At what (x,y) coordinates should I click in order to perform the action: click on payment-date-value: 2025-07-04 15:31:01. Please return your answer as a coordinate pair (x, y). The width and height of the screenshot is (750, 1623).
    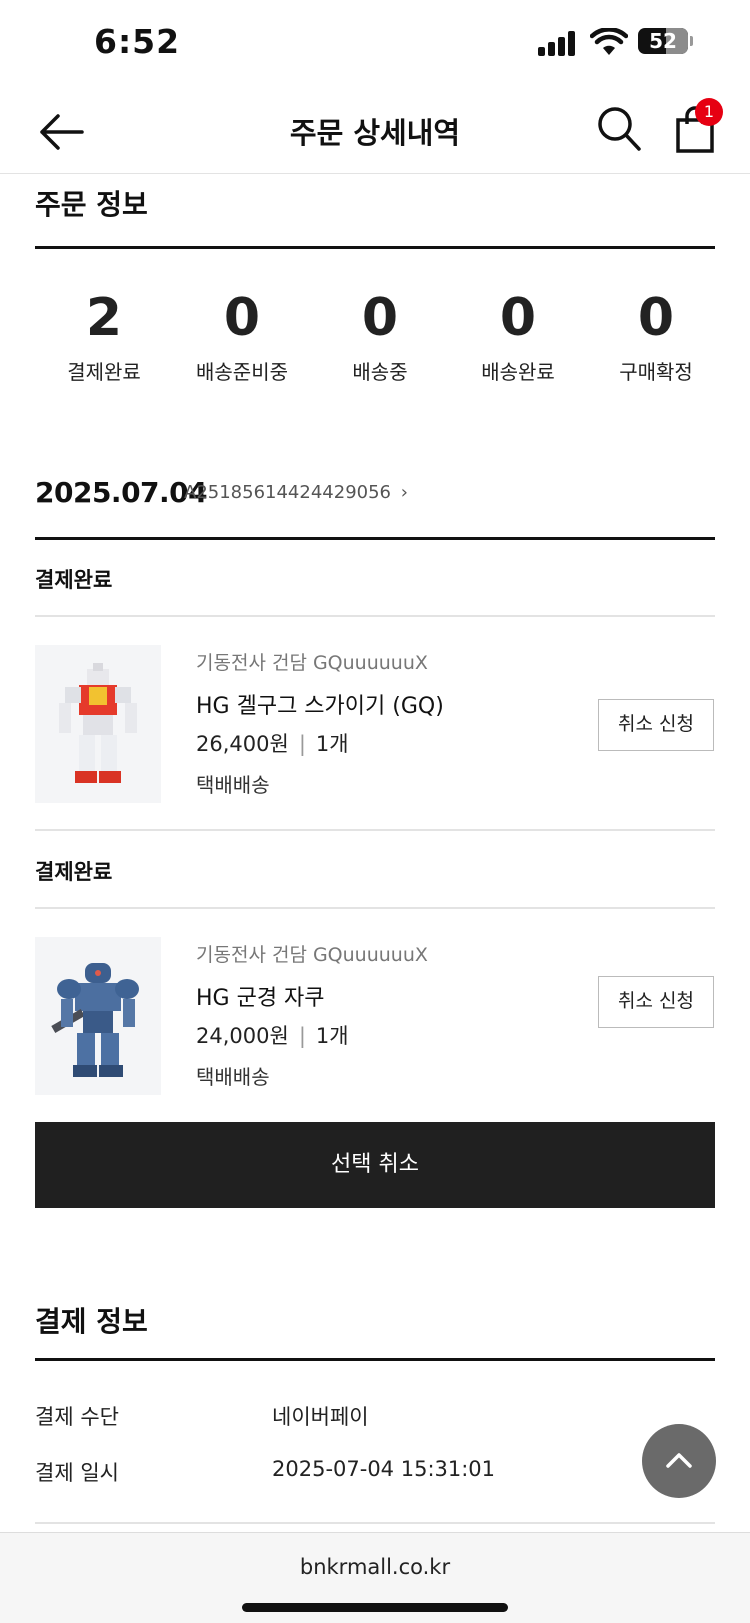
    Looking at the image, I should click on (384, 1469).